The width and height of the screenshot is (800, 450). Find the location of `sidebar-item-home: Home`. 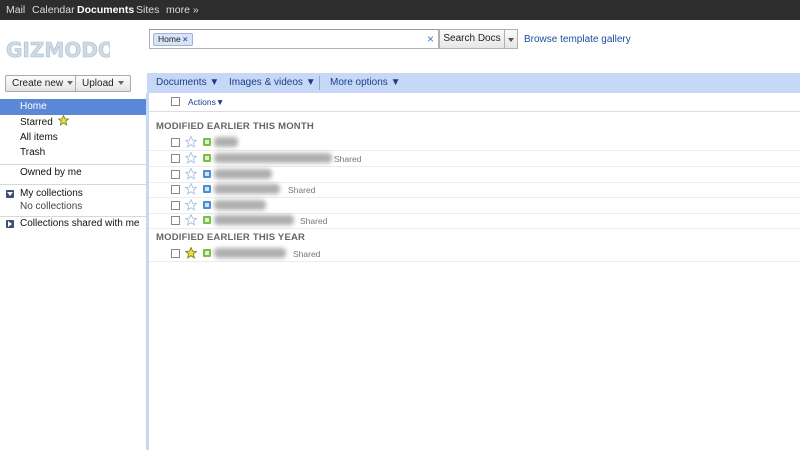

sidebar-item-home: Home is located at coordinates (73, 107).